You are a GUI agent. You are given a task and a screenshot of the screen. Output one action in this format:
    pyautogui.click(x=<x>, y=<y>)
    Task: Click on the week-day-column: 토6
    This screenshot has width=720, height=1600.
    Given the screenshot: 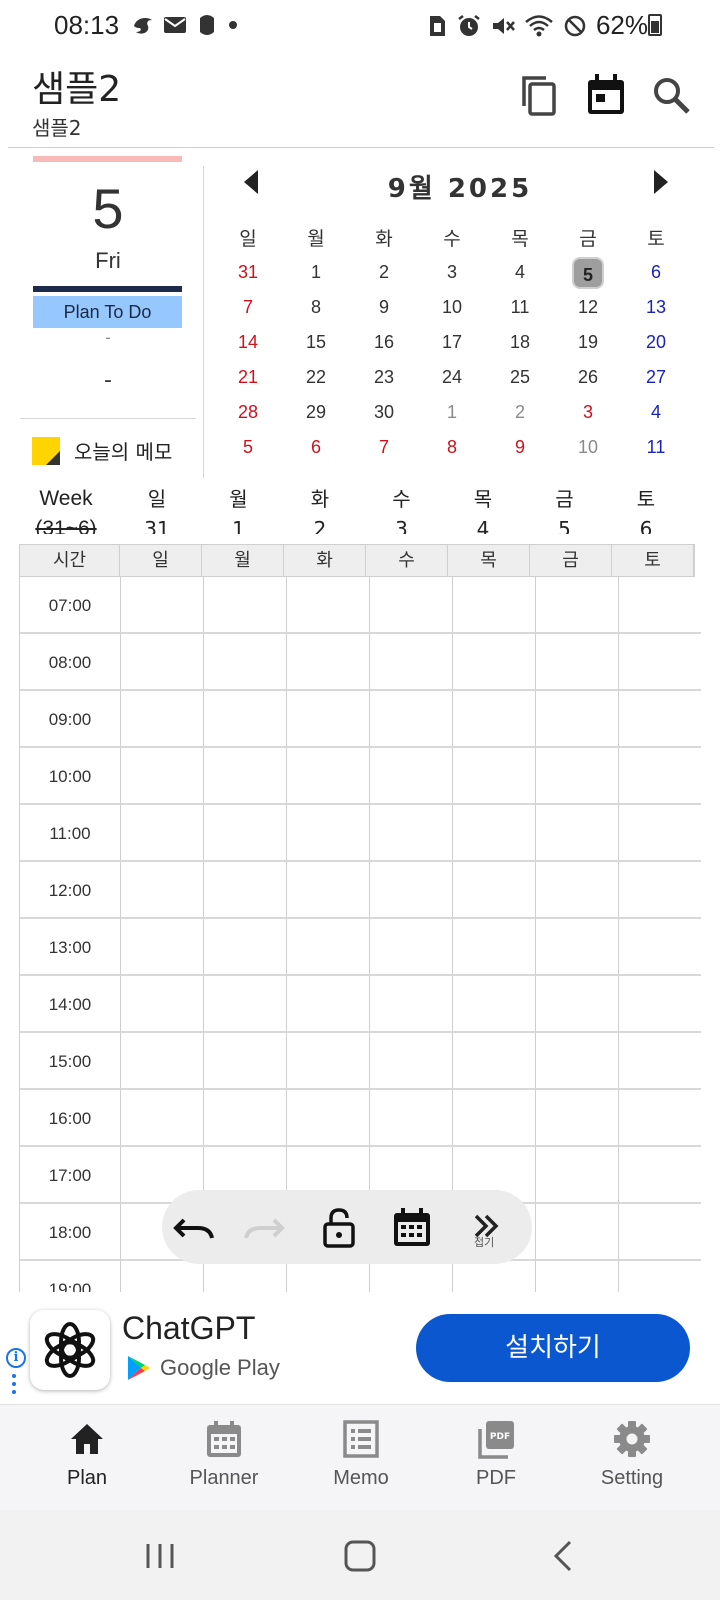 What is the action you would take?
    pyautogui.click(x=646, y=509)
    